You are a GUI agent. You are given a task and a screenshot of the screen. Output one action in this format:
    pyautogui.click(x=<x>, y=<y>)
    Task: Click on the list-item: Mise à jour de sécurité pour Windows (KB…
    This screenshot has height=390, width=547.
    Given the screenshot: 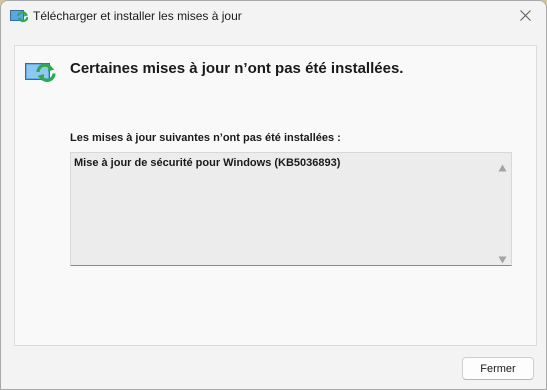 What is the action you would take?
    pyautogui.click(x=207, y=163)
    